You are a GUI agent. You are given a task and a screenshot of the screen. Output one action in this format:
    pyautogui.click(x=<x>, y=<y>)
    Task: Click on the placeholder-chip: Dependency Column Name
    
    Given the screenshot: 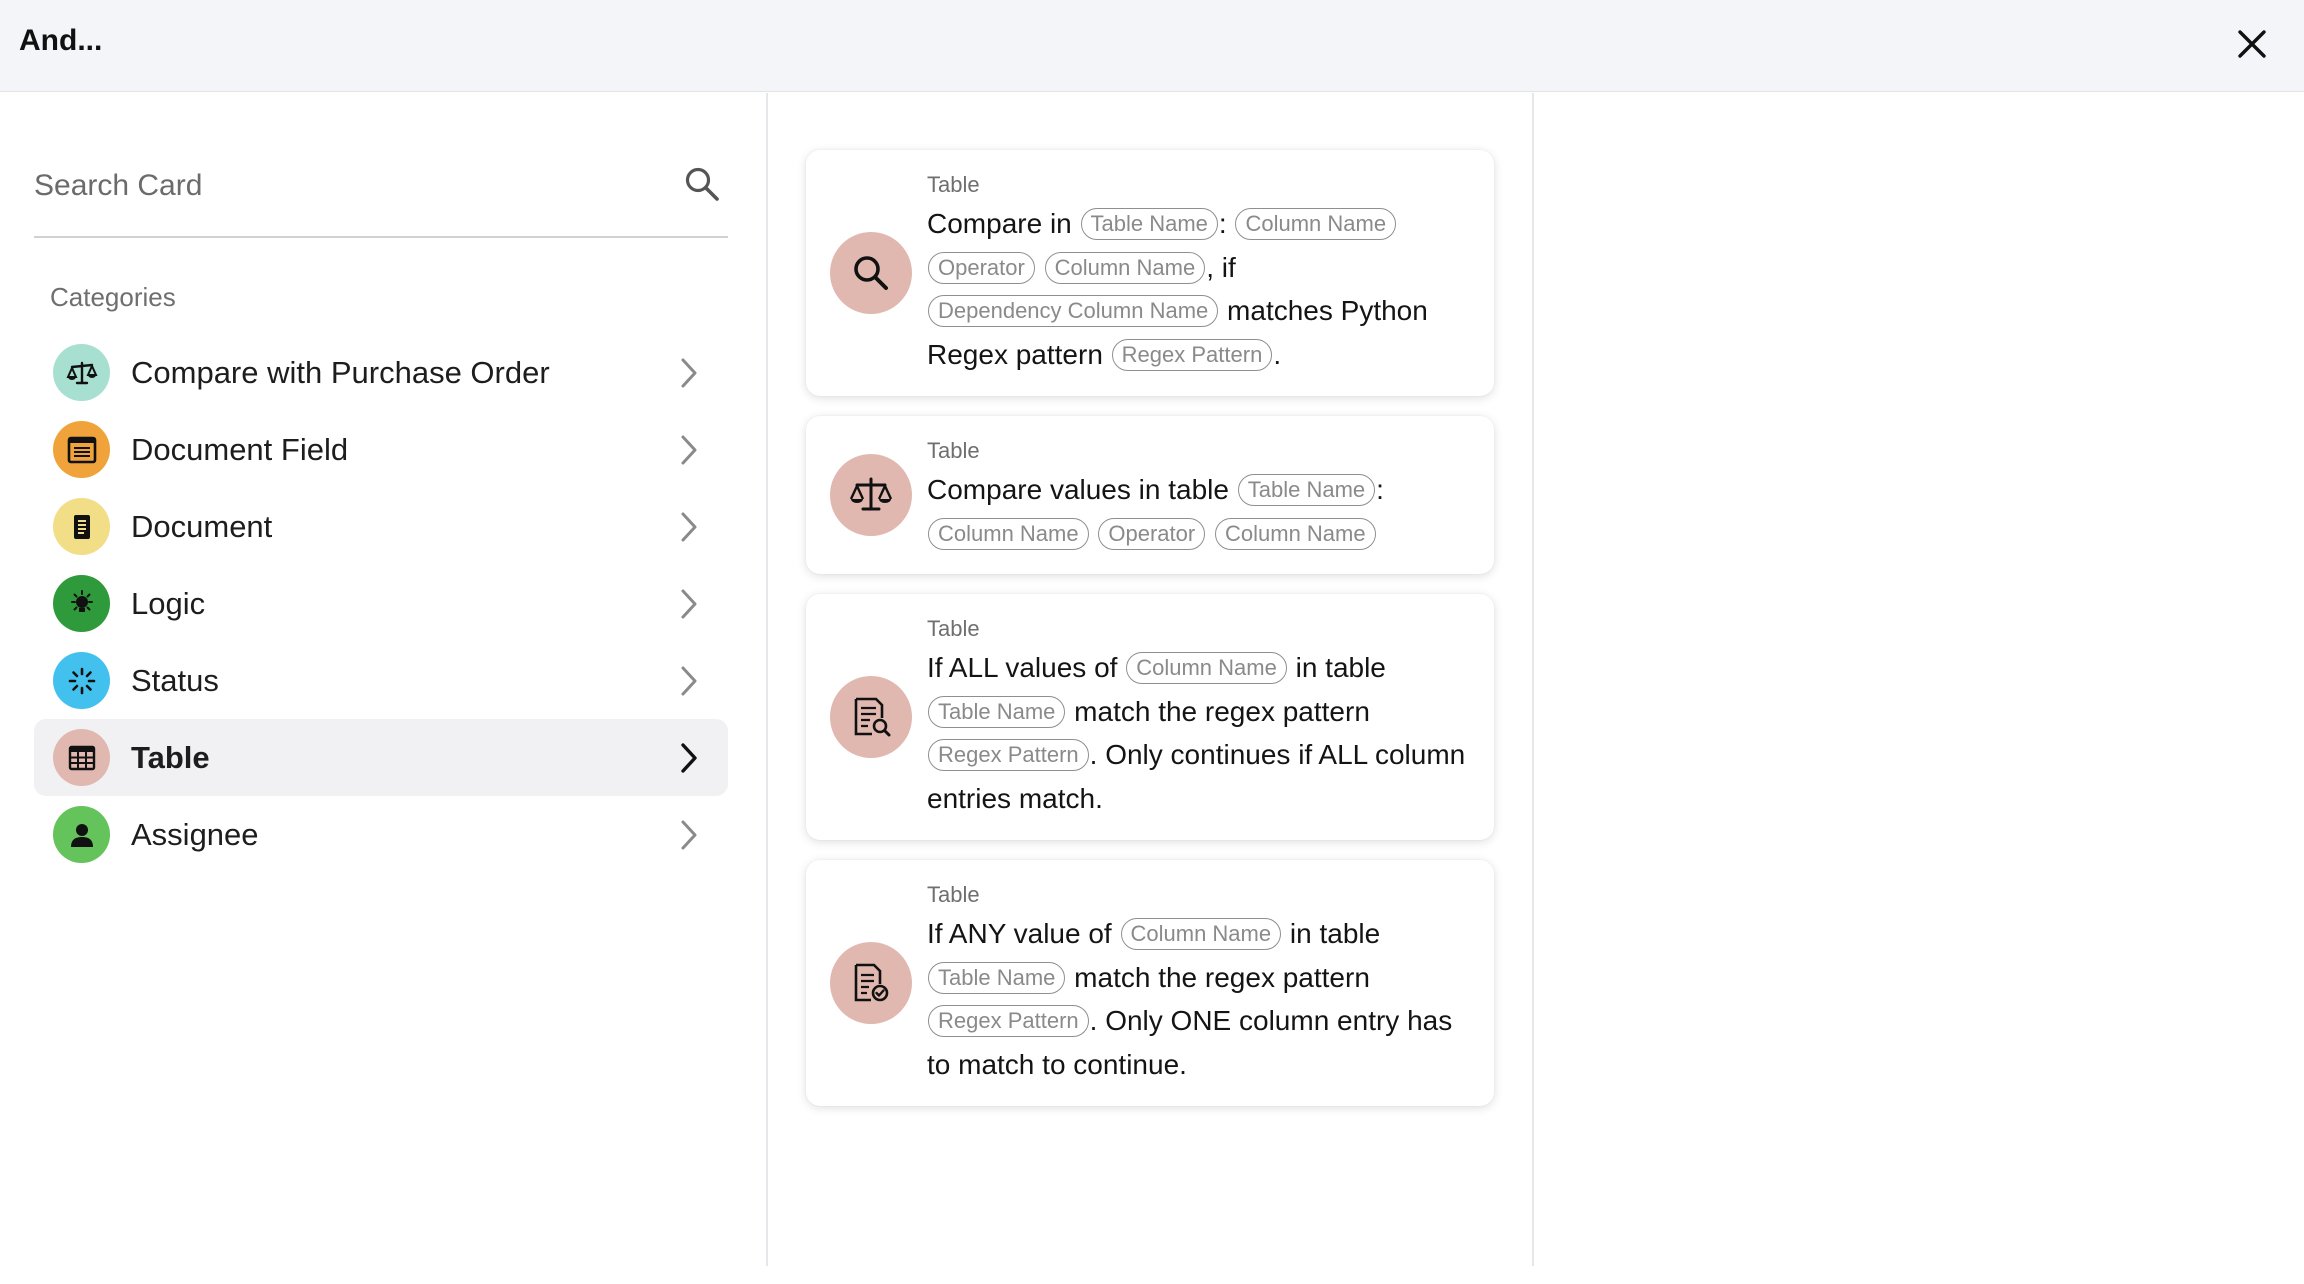 What is the action you would take?
    pyautogui.click(x=1073, y=311)
    